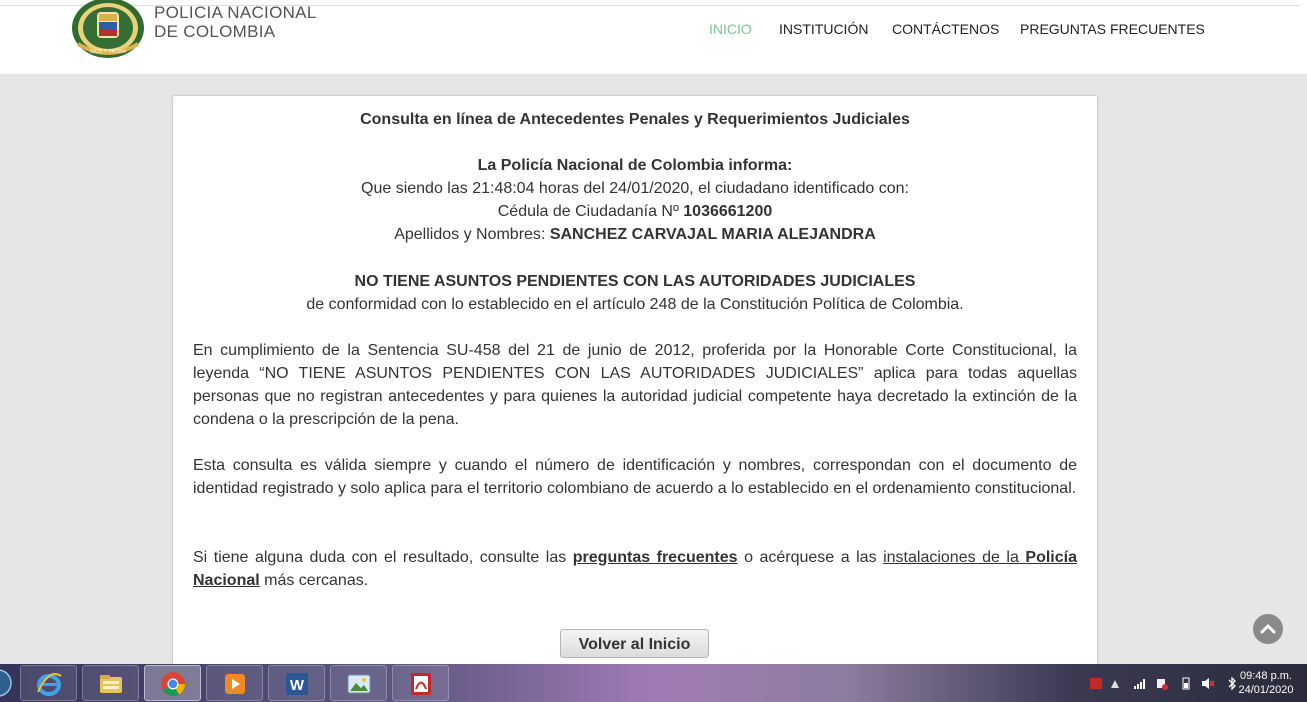 This screenshot has width=1307, height=702. I want to click on chrome-icon, so click(173, 684).